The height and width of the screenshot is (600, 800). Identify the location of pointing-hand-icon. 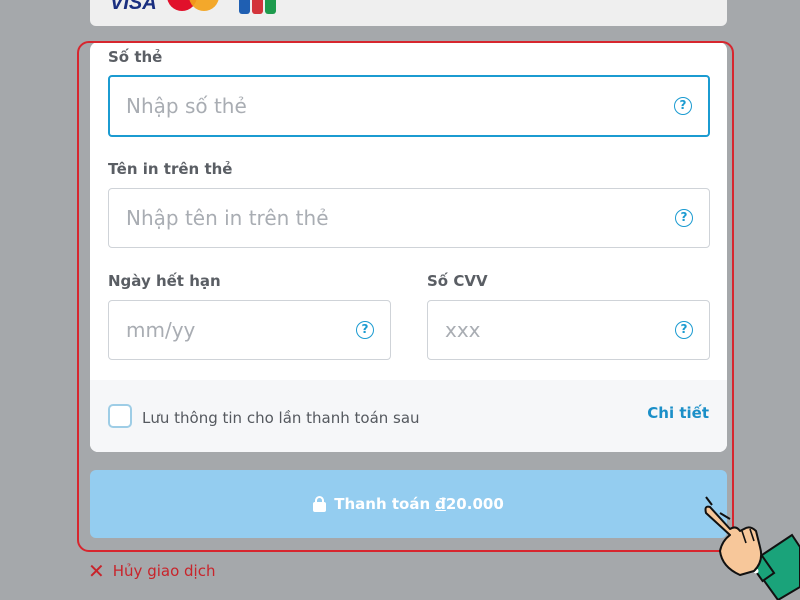
(752, 548).